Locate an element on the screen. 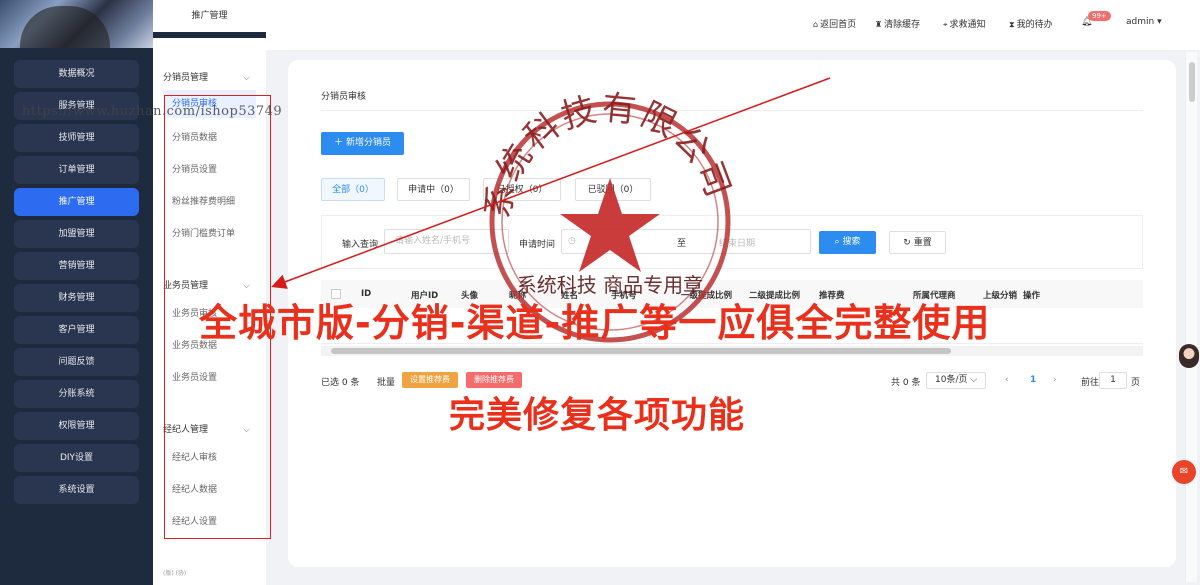 The height and width of the screenshot is (585, 1200). floating-avatar is located at coordinates (1189, 356).